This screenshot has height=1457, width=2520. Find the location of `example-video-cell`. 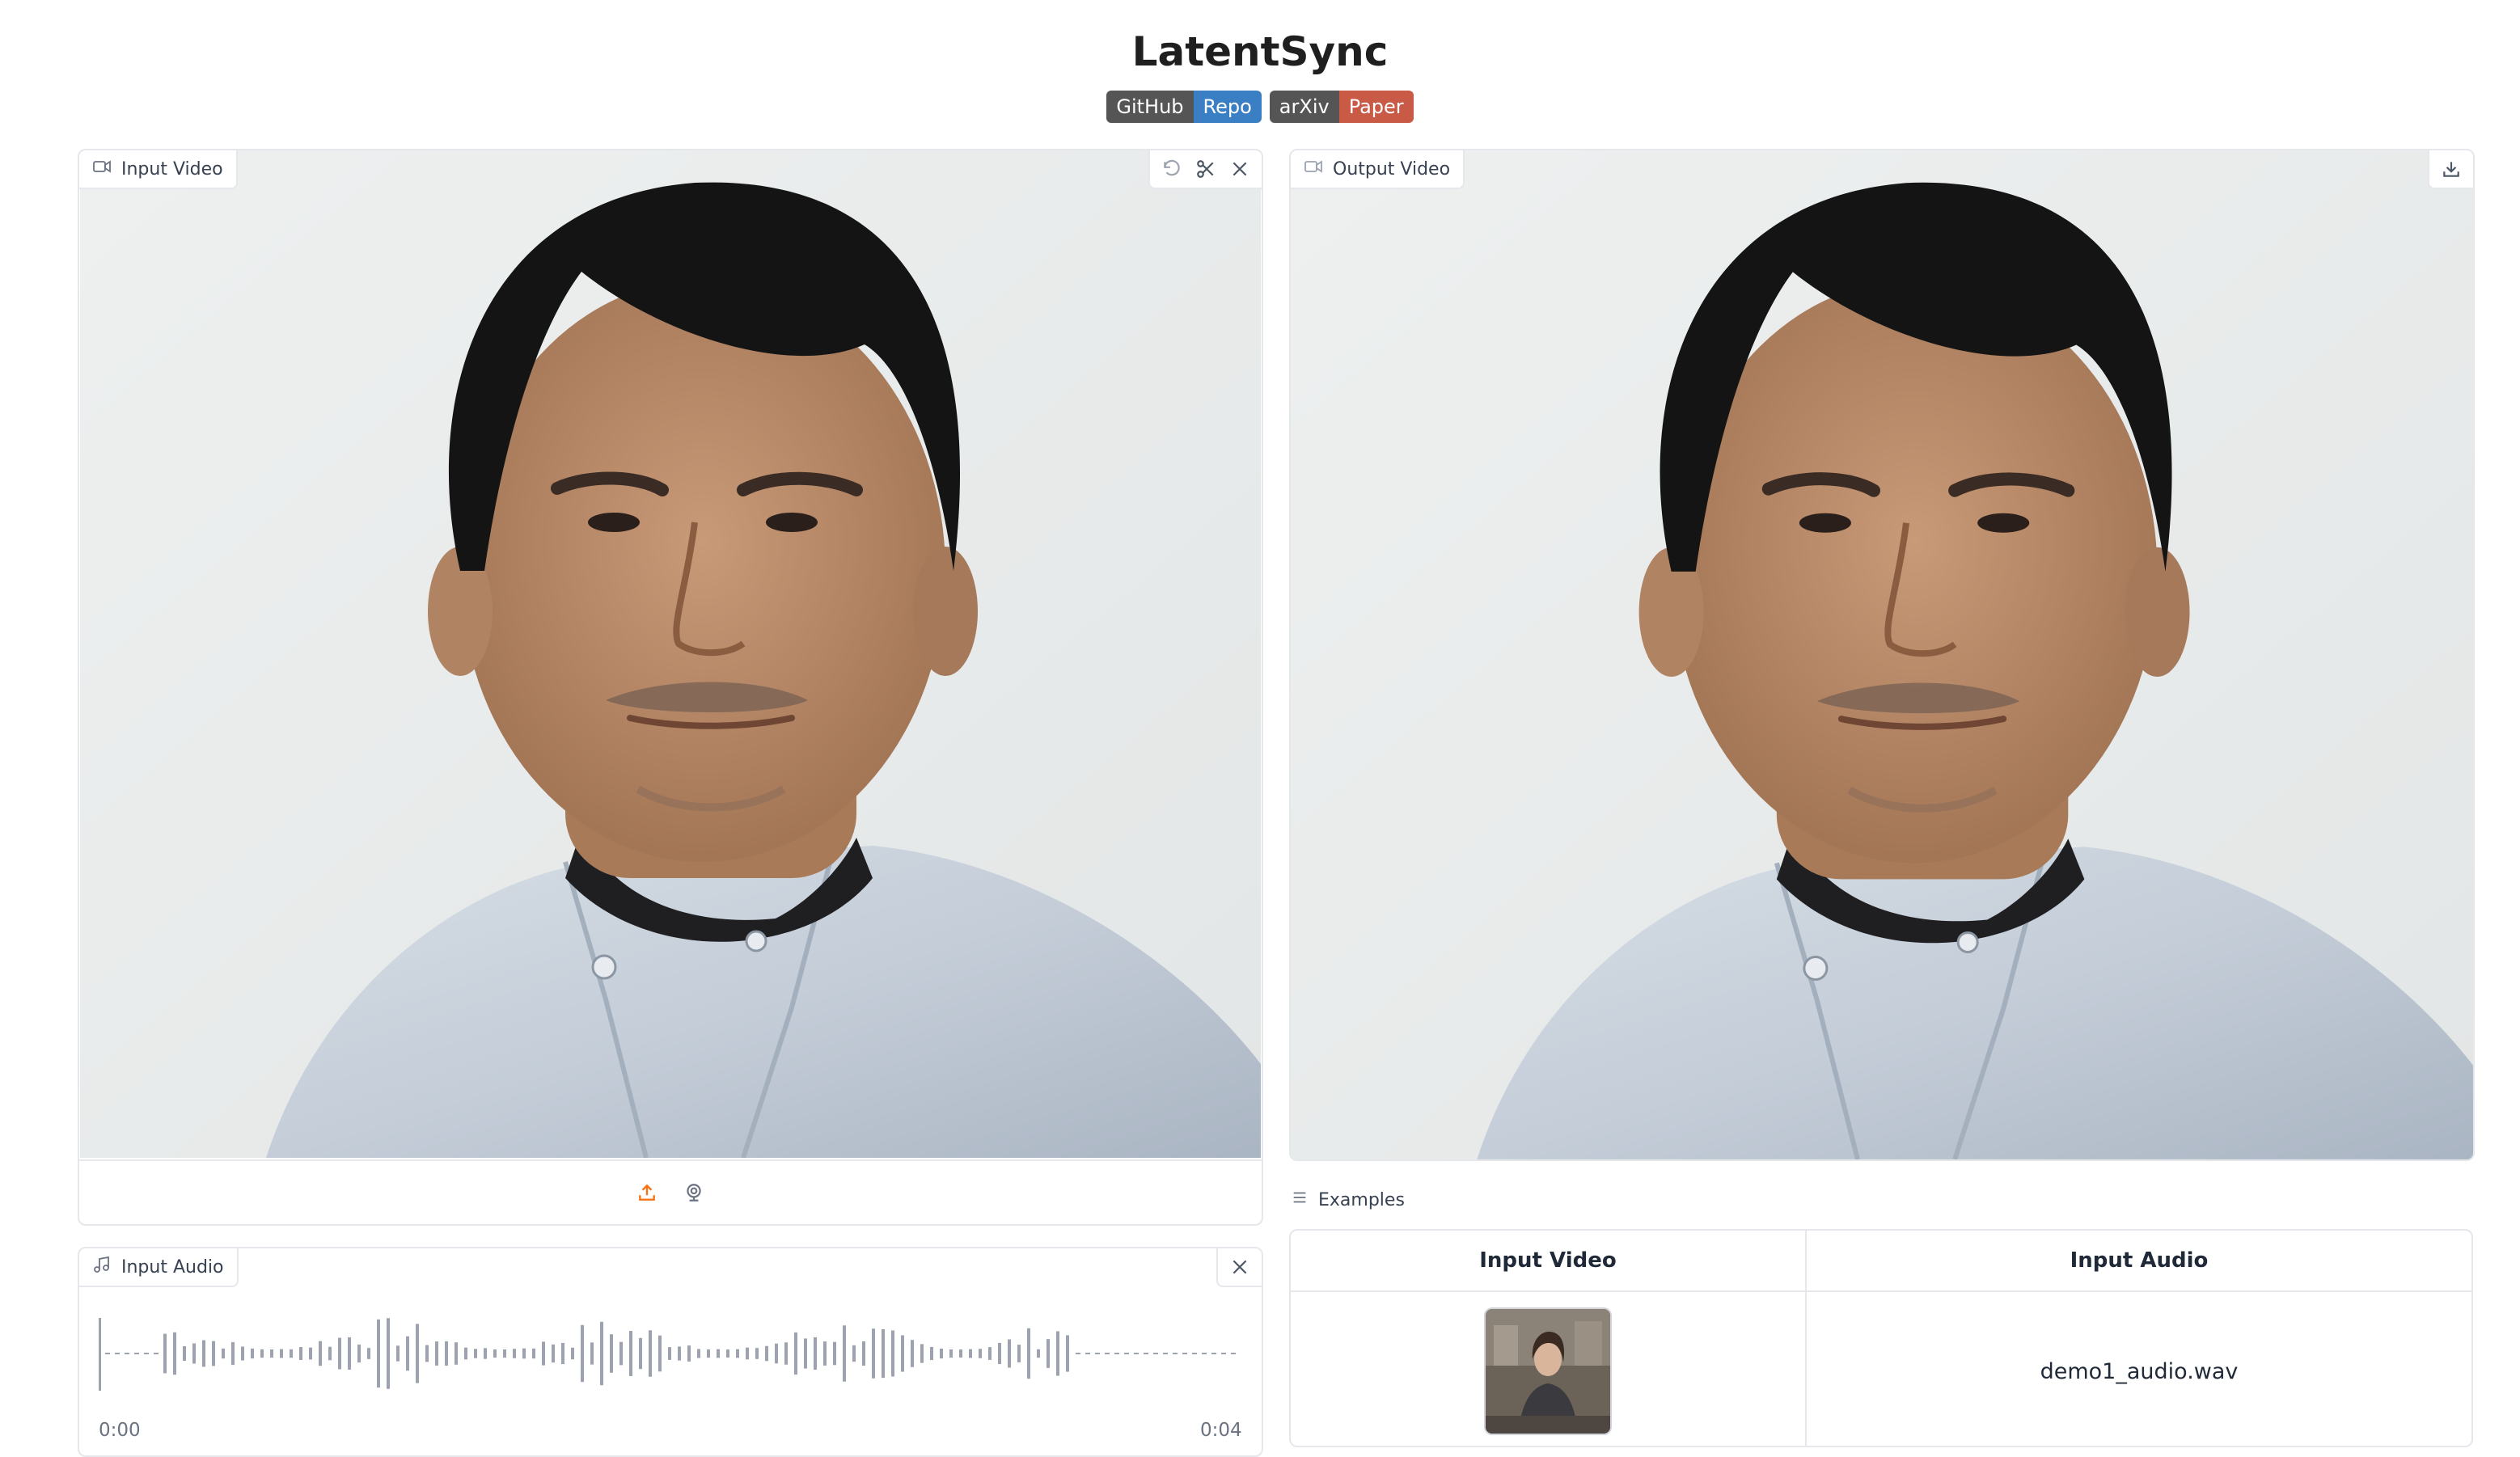

example-video-cell is located at coordinates (1549, 1369).